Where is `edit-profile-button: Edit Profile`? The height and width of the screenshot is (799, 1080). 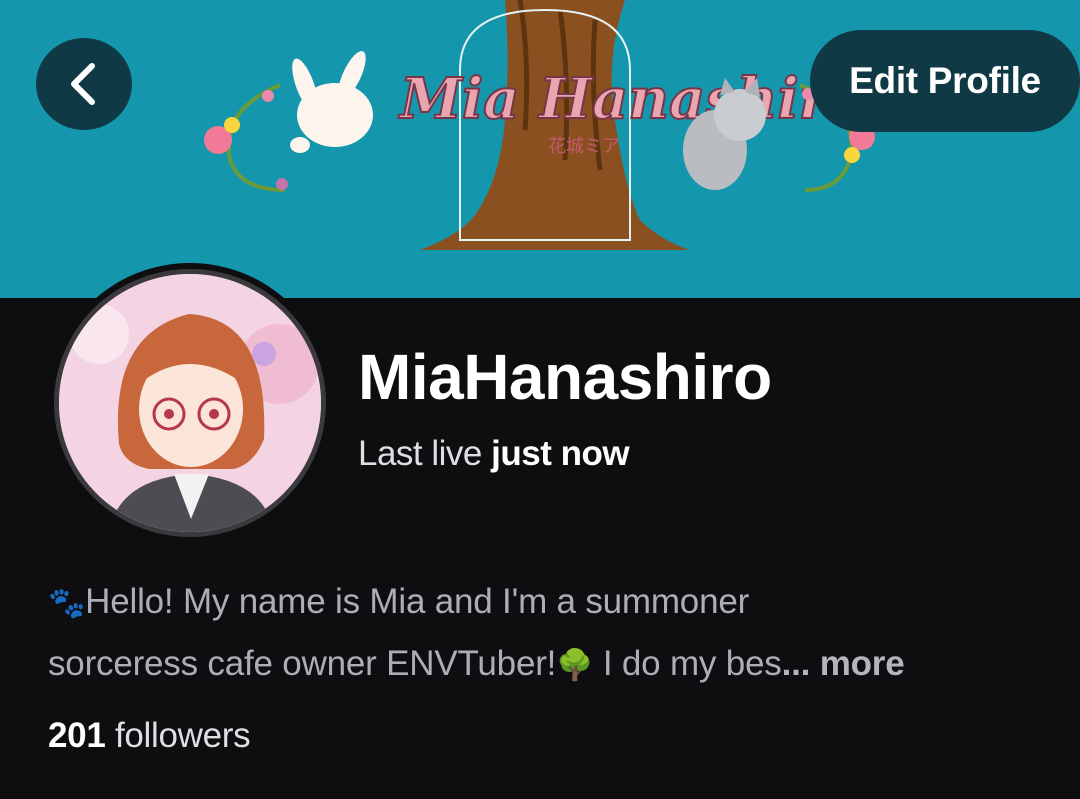 edit-profile-button: Edit Profile is located at coordinates (945, 81).